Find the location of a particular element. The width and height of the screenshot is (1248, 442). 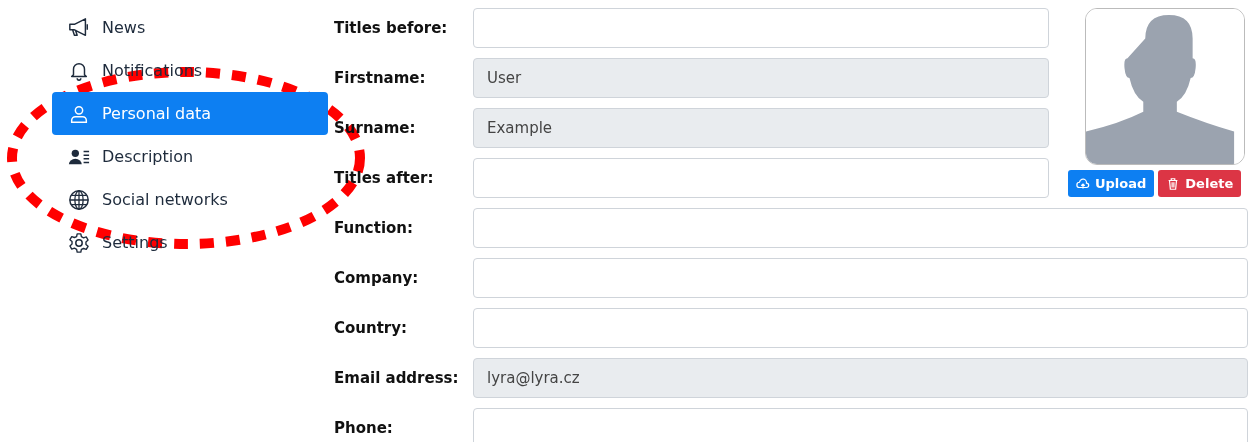

settings-icon is located at coordinates (79, 242).